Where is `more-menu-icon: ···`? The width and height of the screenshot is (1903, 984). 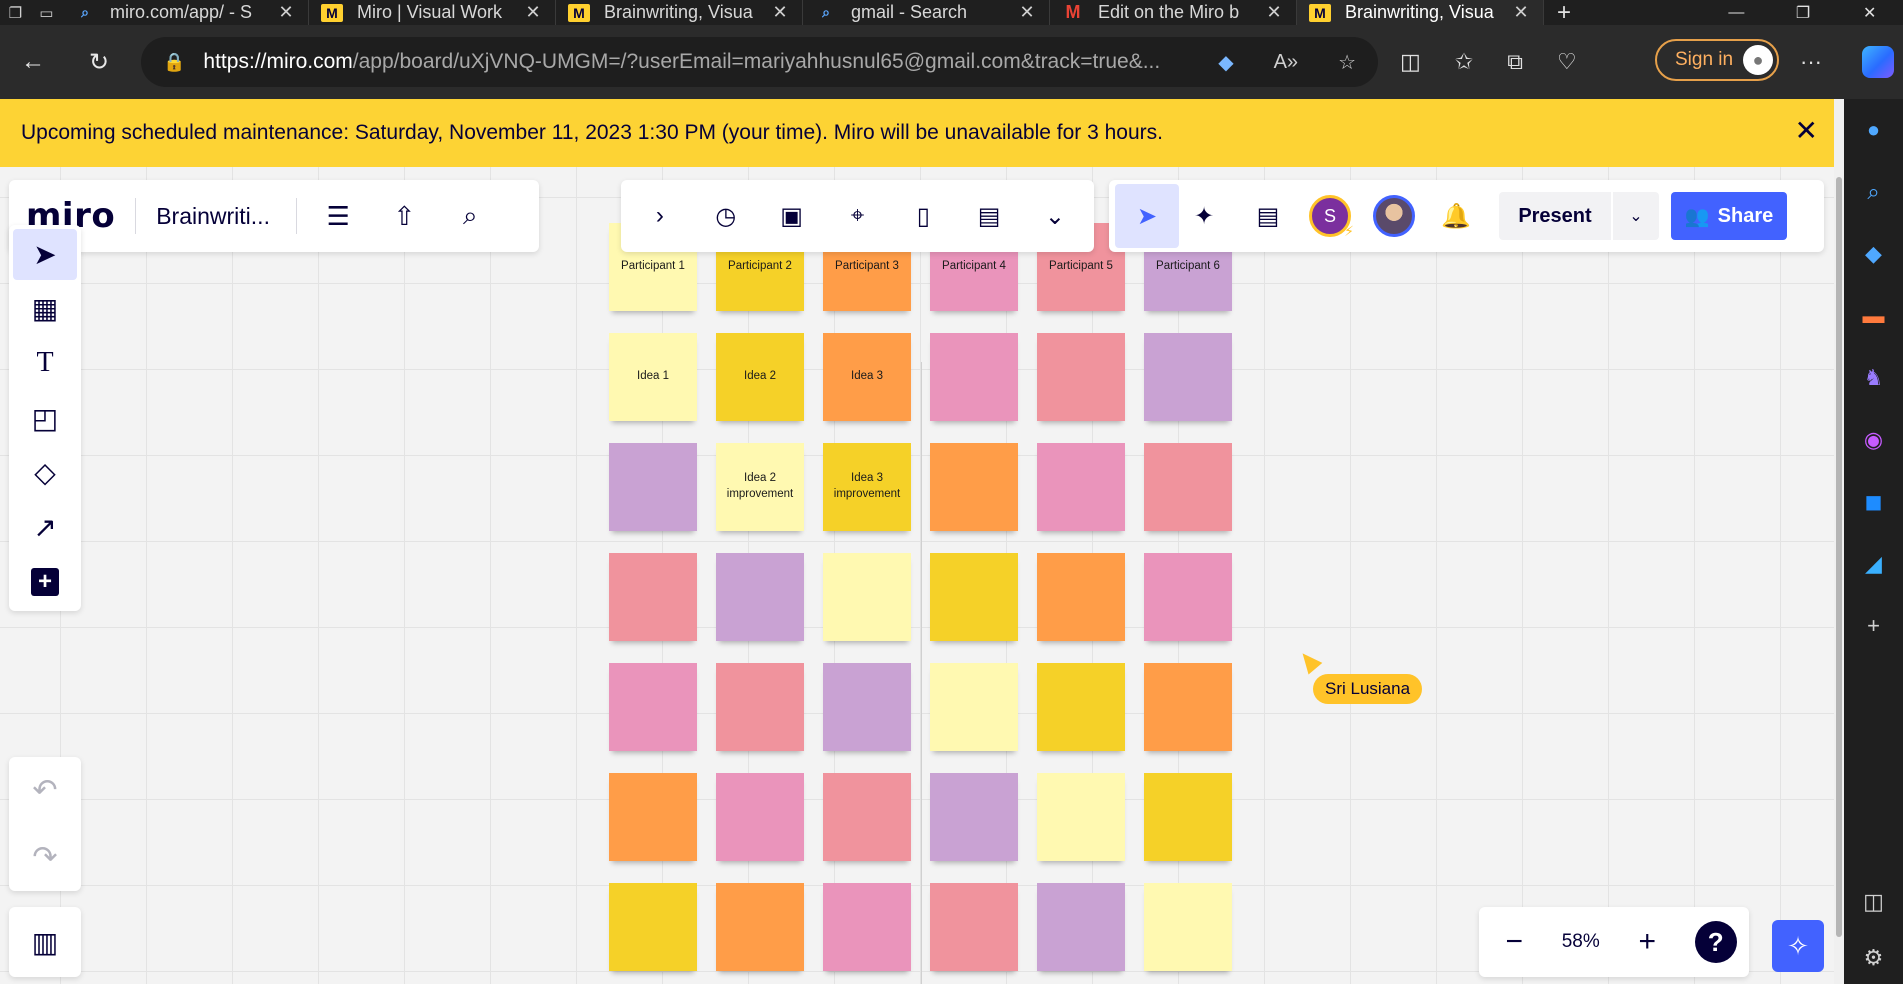
more-menu-icon: ··· is located at coordinates (1811, 62).